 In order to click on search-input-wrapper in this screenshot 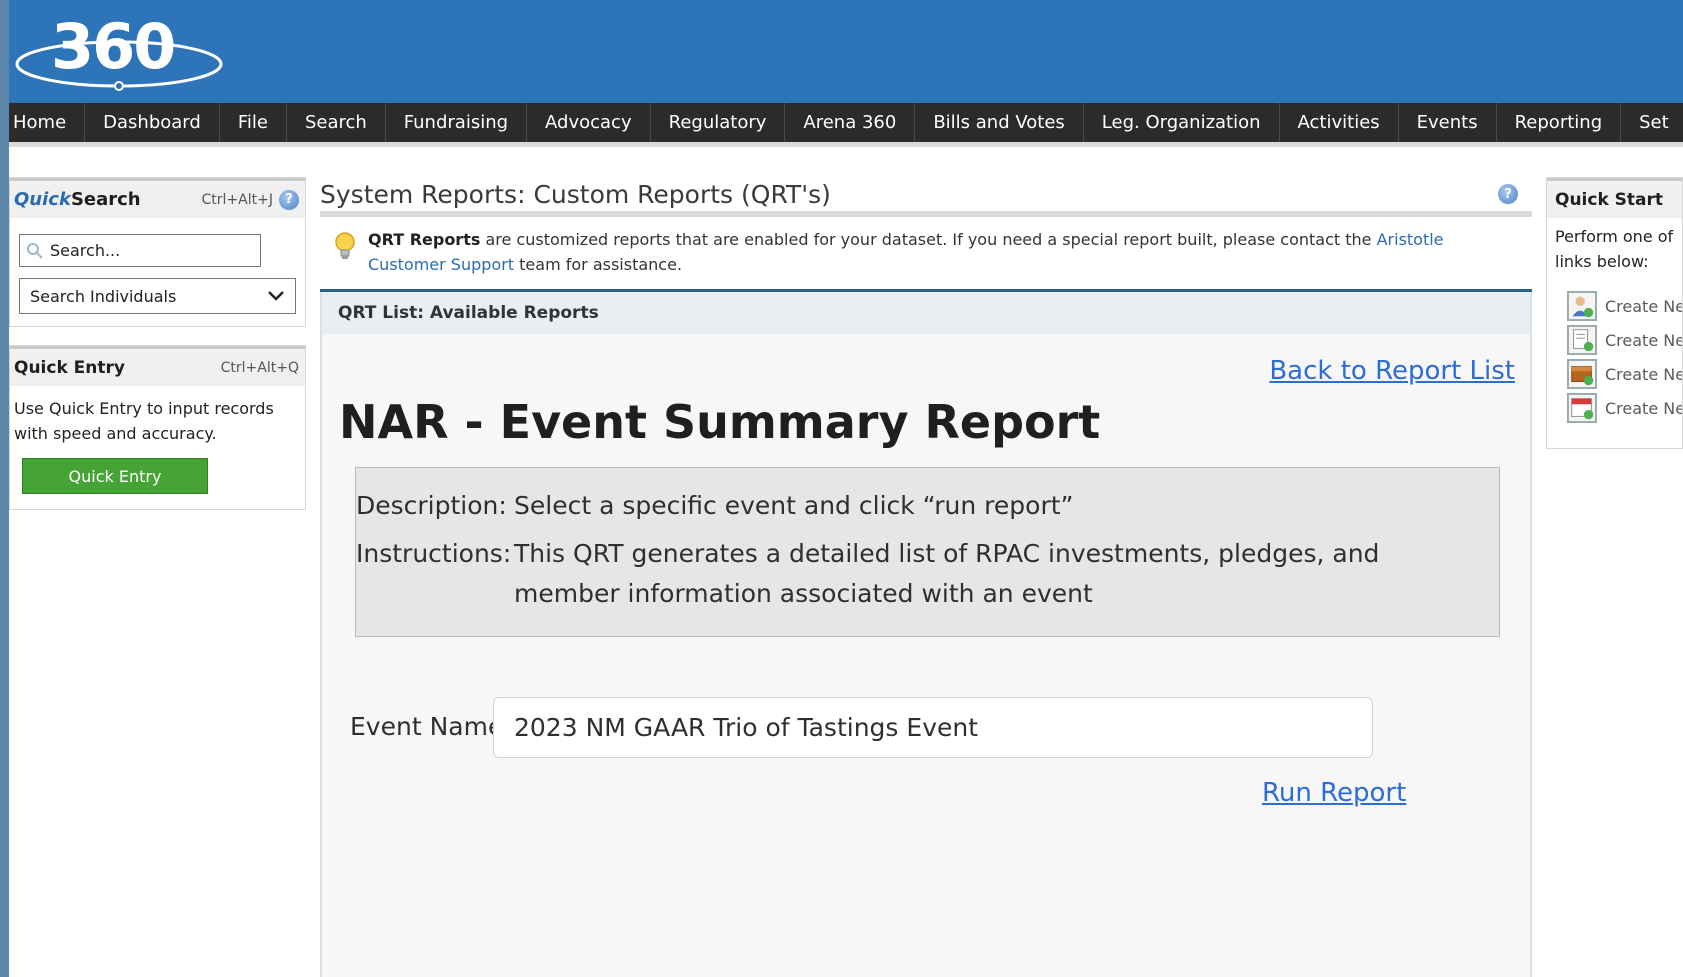, I will do `click(140, 250)`.